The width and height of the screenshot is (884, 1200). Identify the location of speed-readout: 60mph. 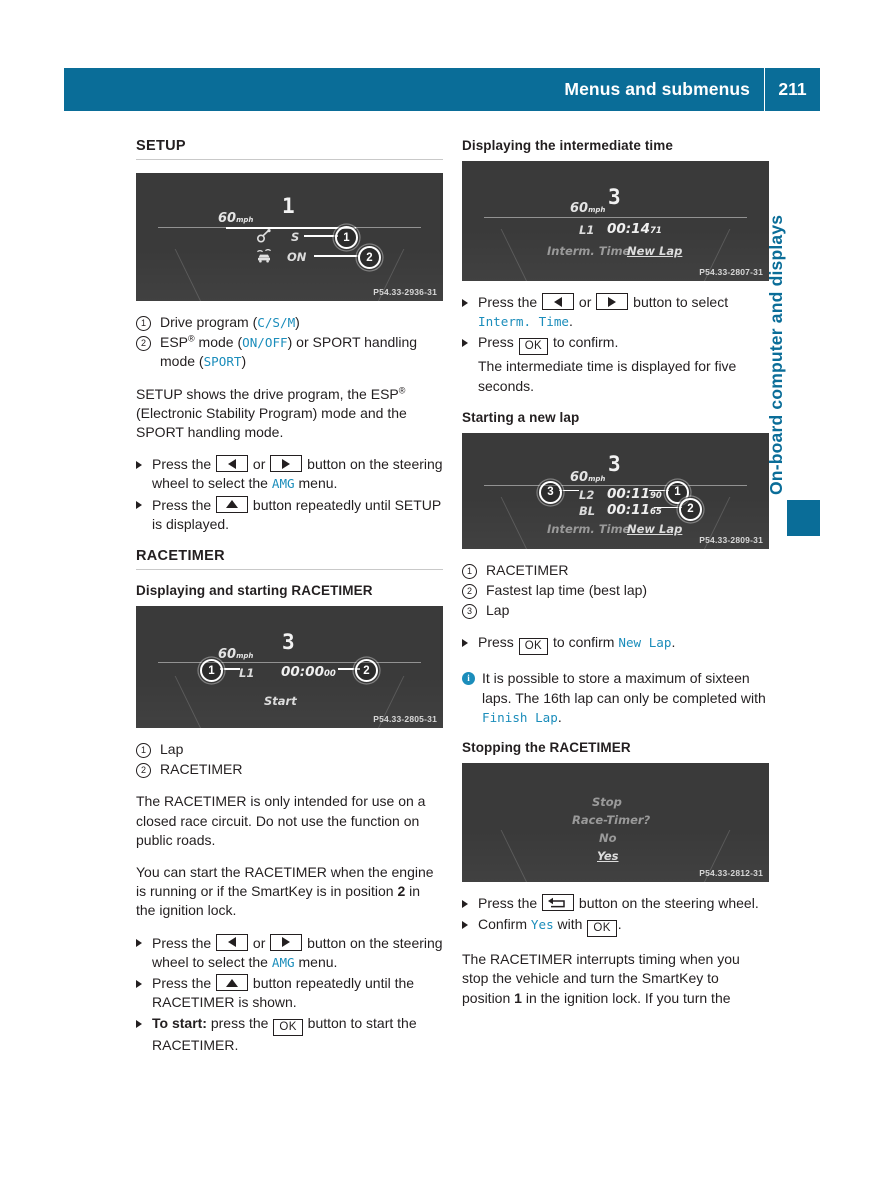
(236, 218).